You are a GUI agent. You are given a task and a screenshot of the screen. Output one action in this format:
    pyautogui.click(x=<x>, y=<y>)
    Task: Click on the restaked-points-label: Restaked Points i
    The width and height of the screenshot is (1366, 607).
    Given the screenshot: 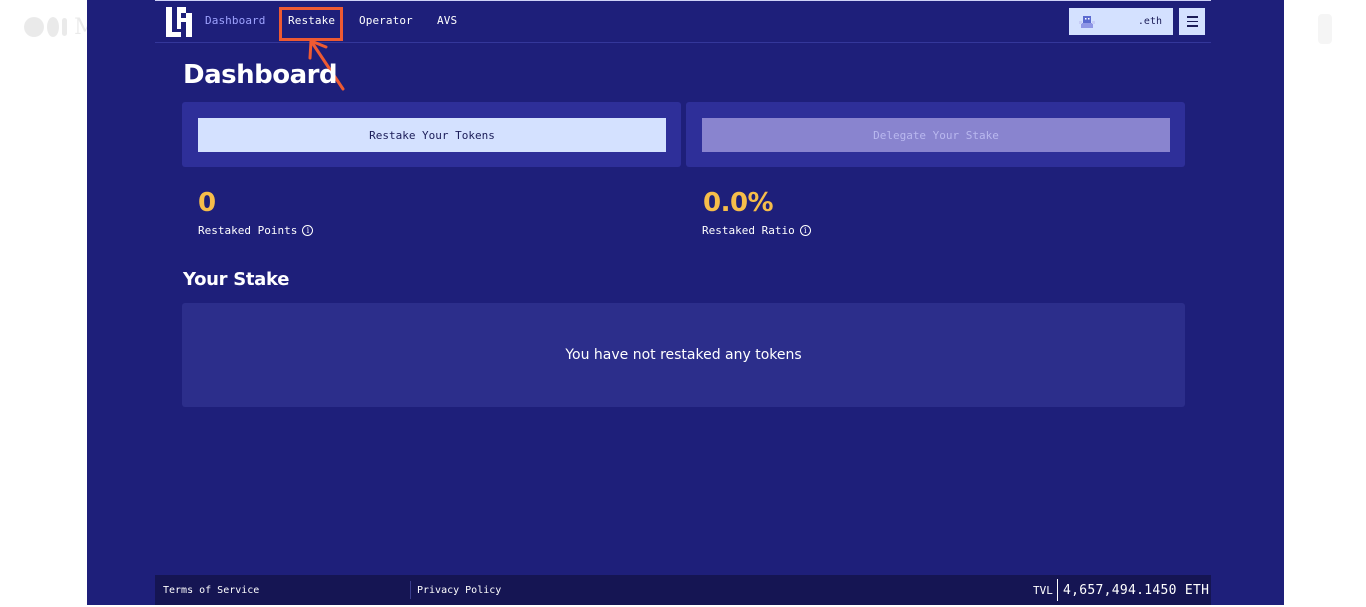 What is the action you would take?
    pyautogui.click(x=256, y=230)
    